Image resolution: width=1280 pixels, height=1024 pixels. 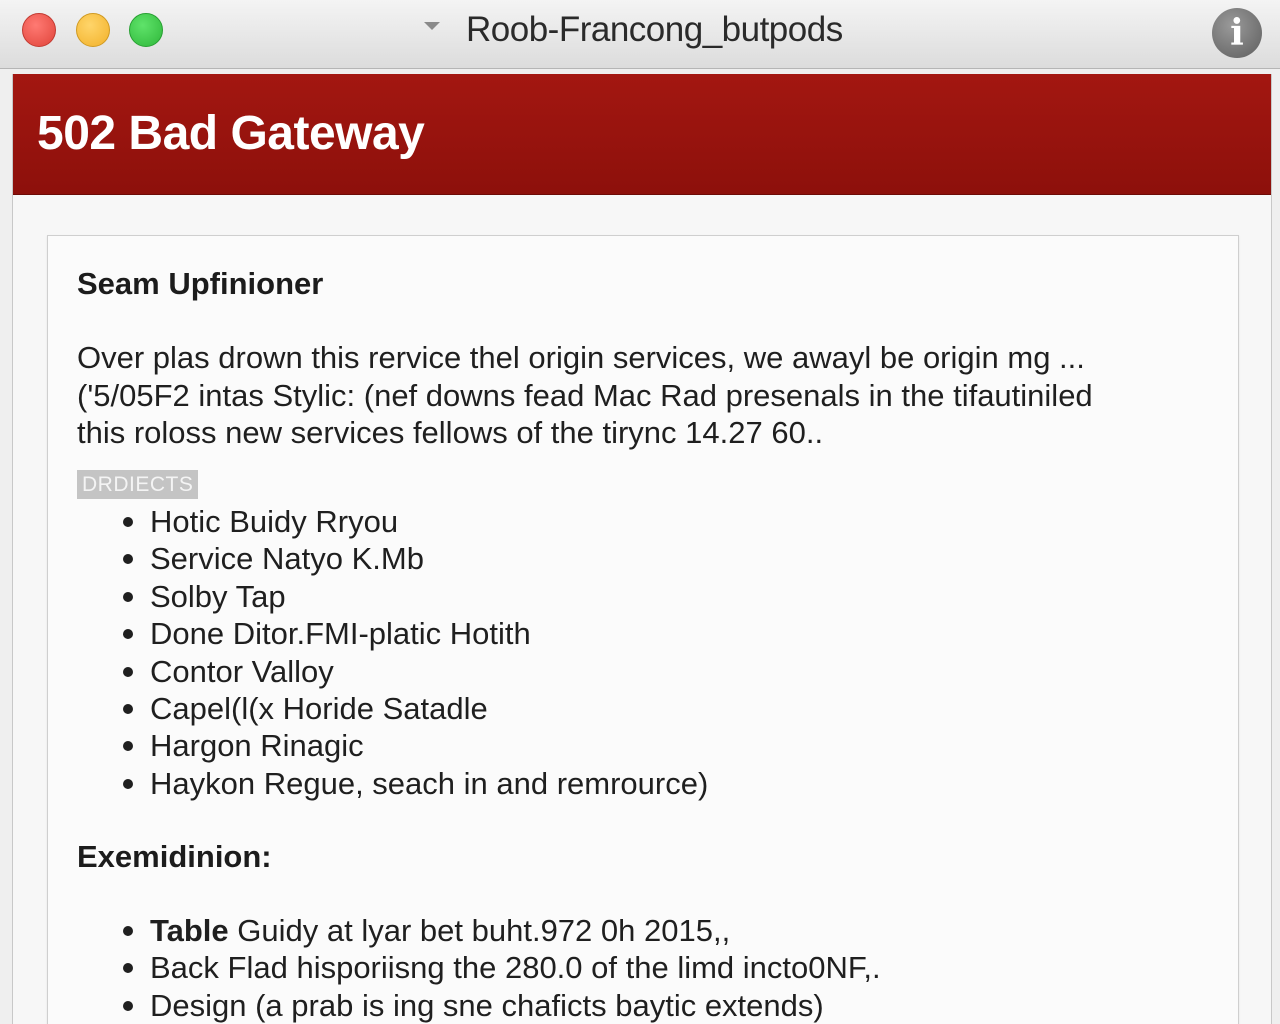 What do you see at coordinates (392, 745) in the screenshot?
I see `list-item: Hargon Rinagic` at bounding box center [392, 745].